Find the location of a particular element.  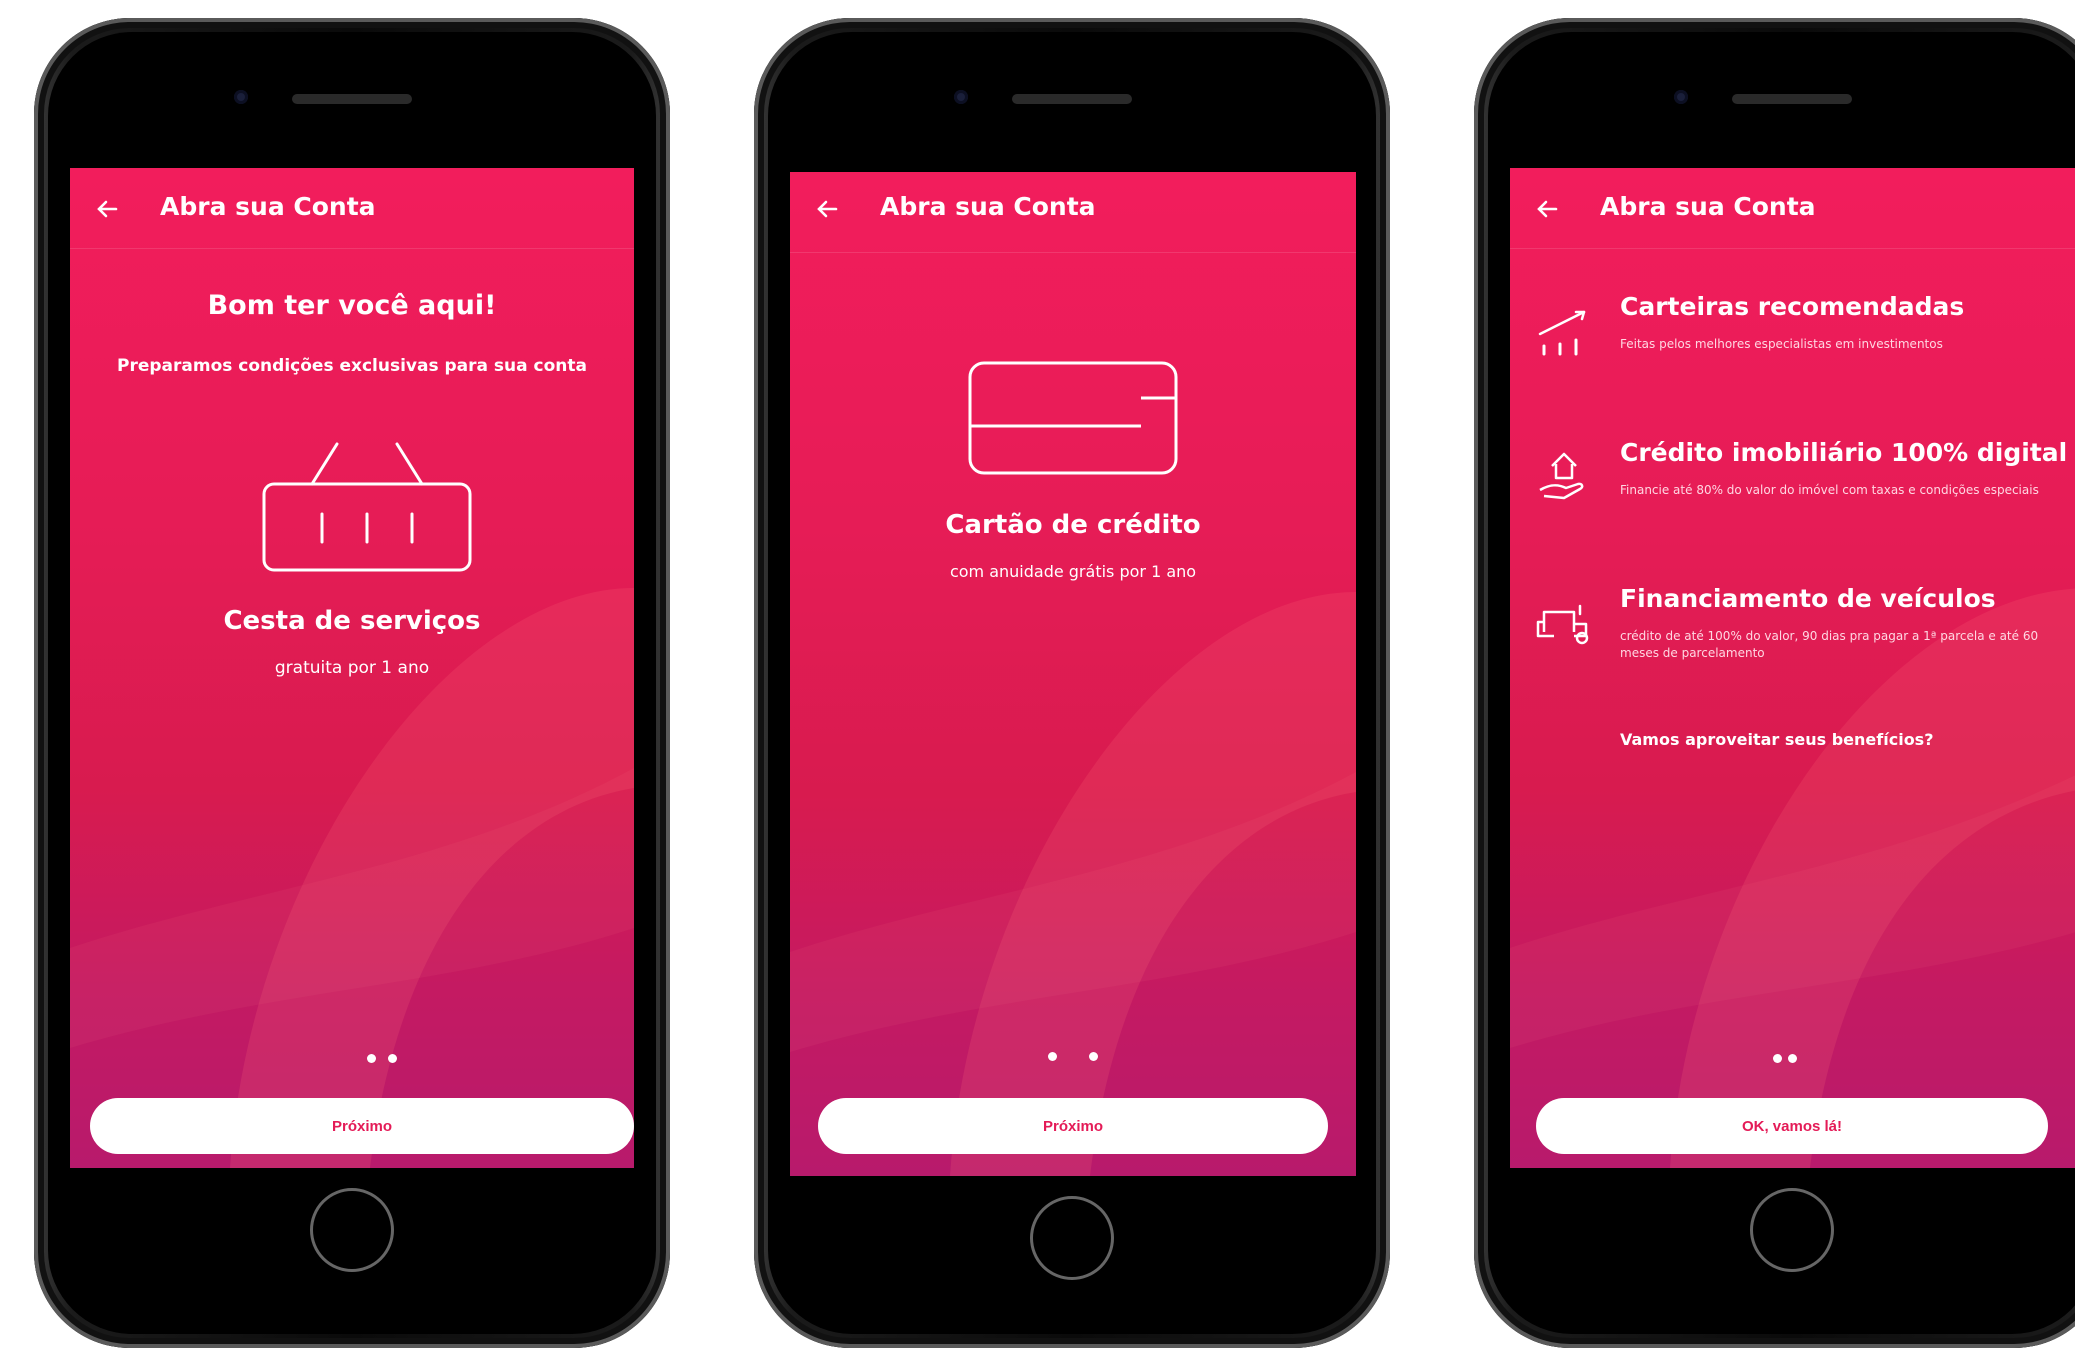

item-title: Cartão de crédito is located at coordinates (1073, 525).